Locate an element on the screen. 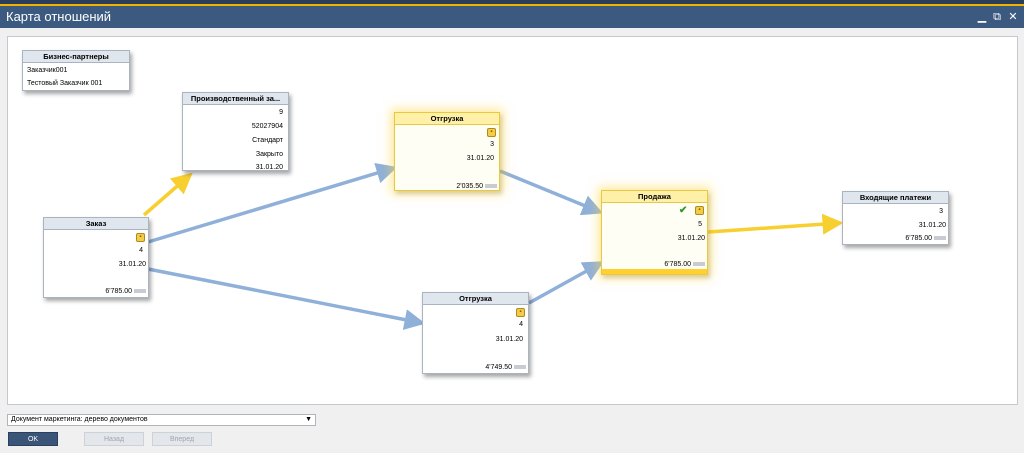  node-order-amount: 6'785.00 is located at coordinates (118, 291).